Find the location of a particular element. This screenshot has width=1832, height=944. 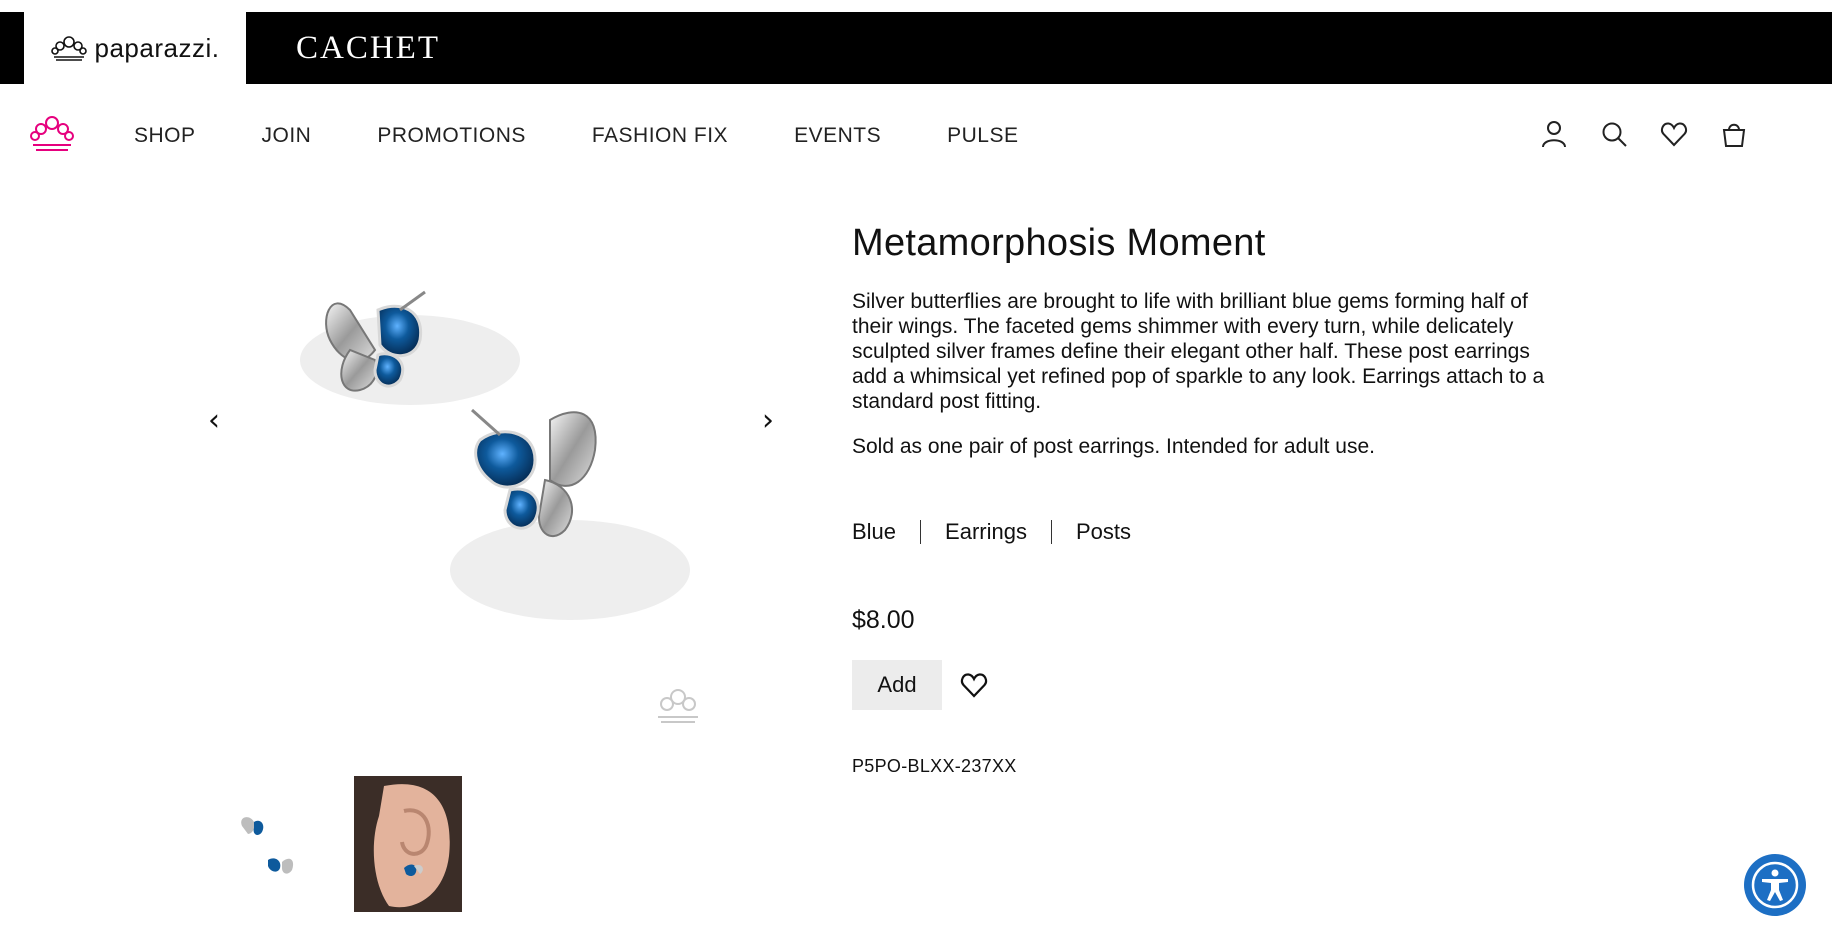

shopping-bag-icon is located at coordinates (1734, 134).